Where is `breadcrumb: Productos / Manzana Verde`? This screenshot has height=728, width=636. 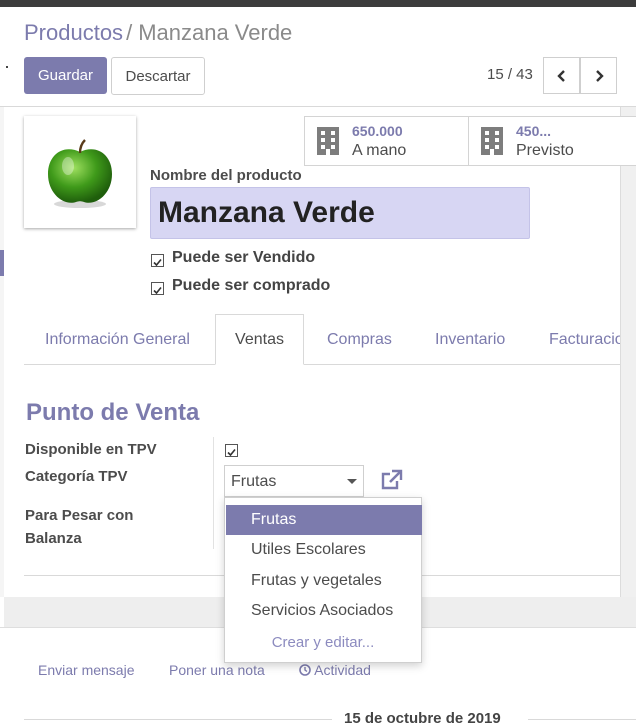 breadcrumb: Productos / Manzana Verde is located at coordinates (158, 33).